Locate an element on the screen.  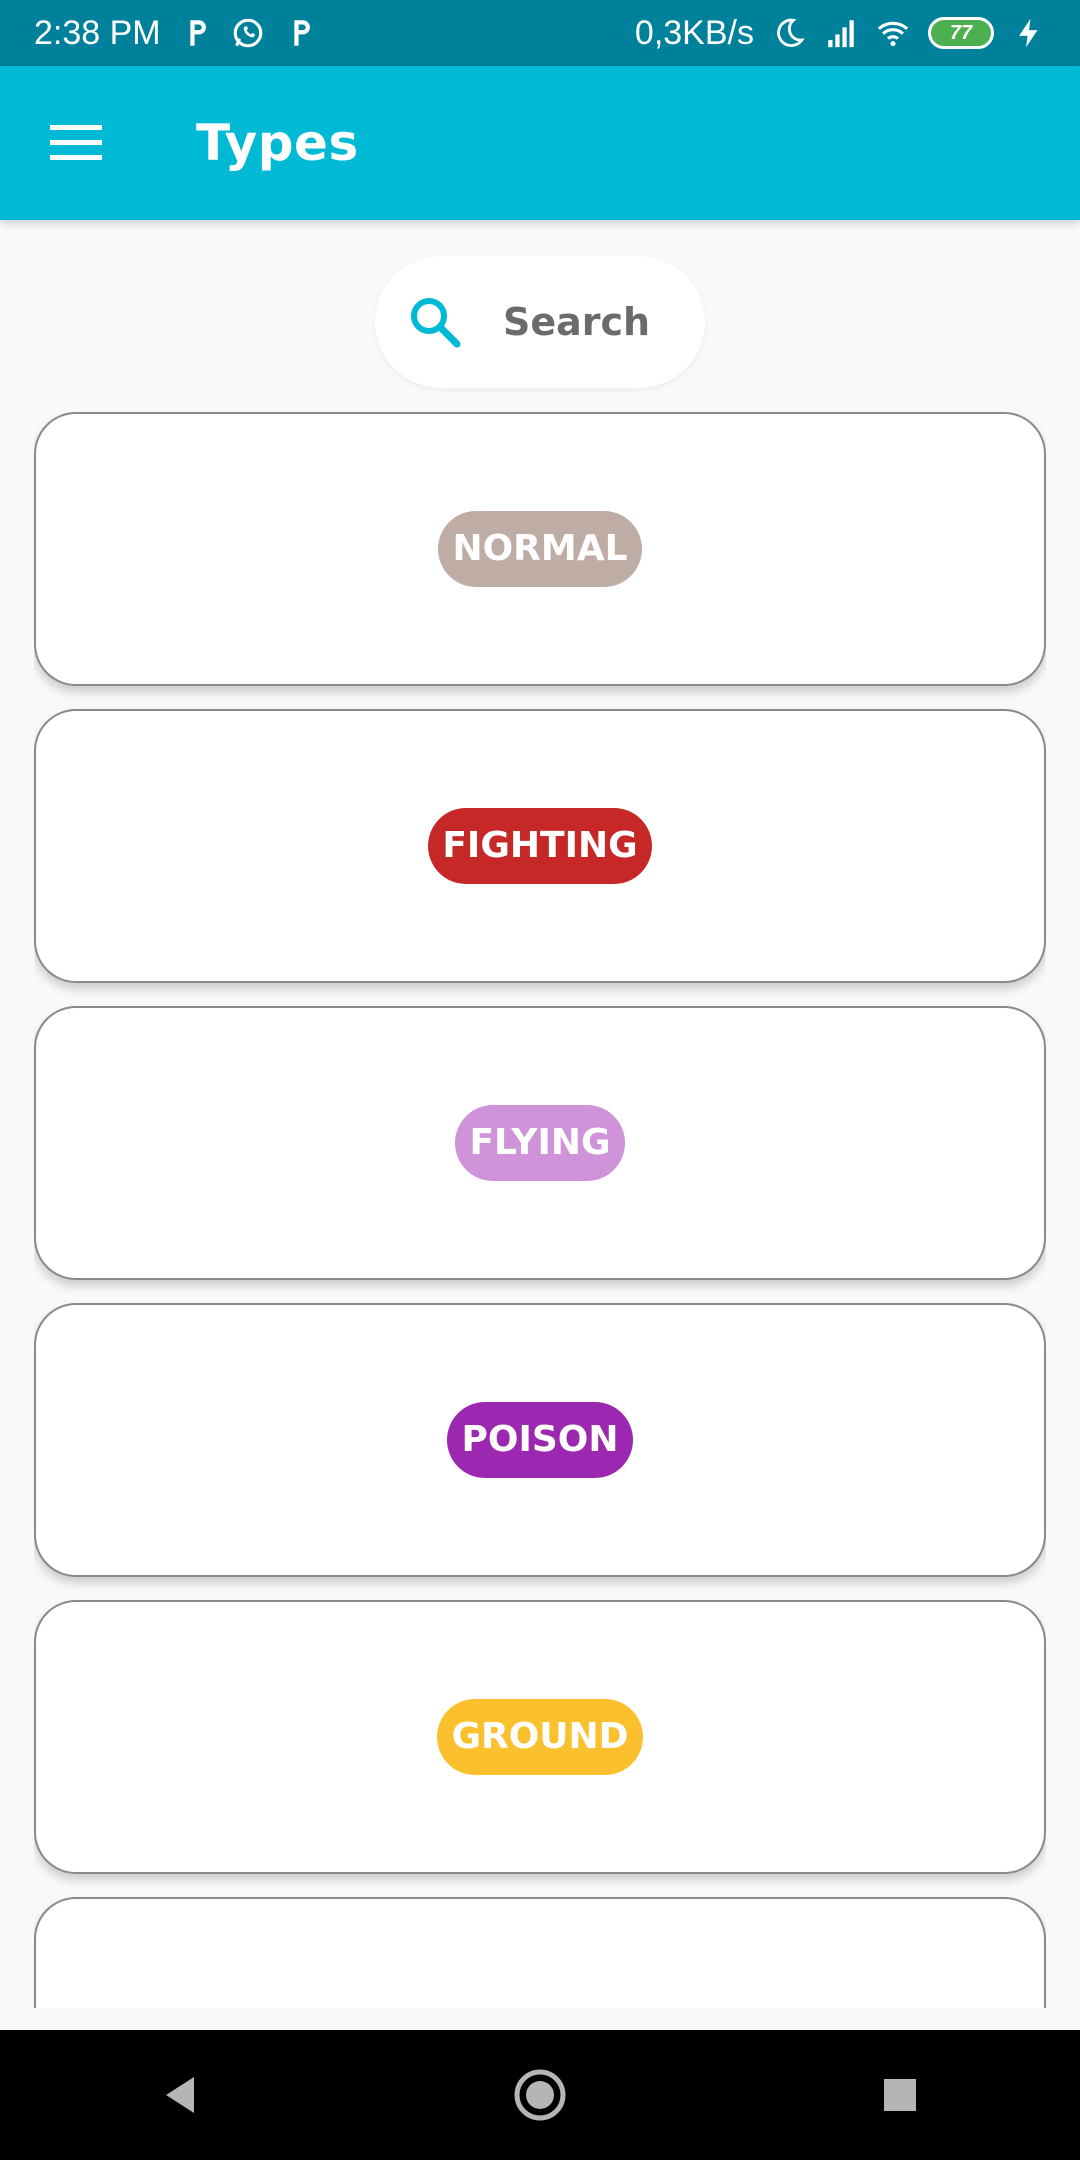
menu-button is located at coordinates (76, 143).